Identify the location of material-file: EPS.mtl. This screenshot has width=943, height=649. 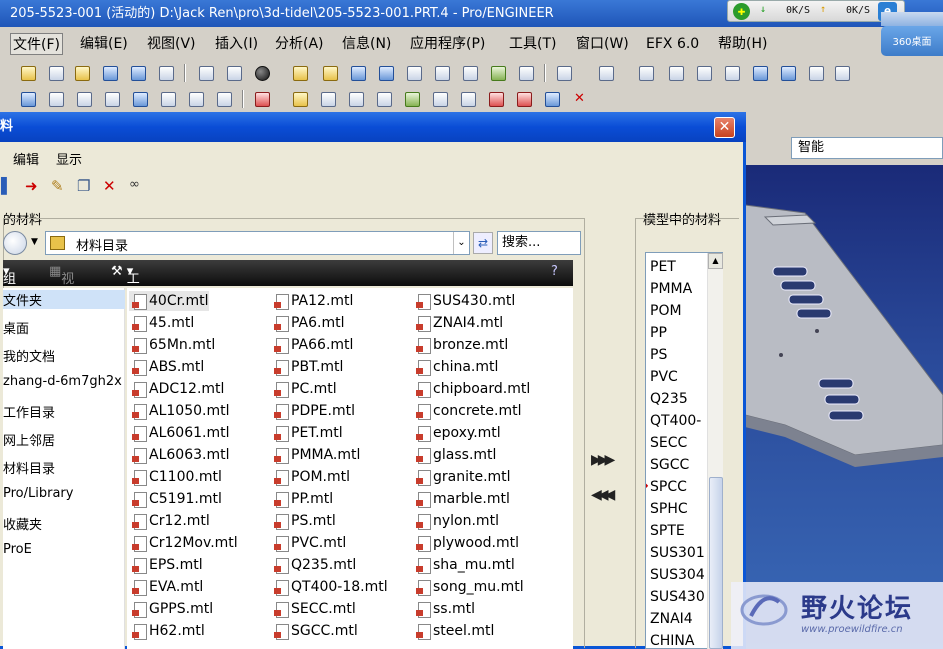
(166, 565).